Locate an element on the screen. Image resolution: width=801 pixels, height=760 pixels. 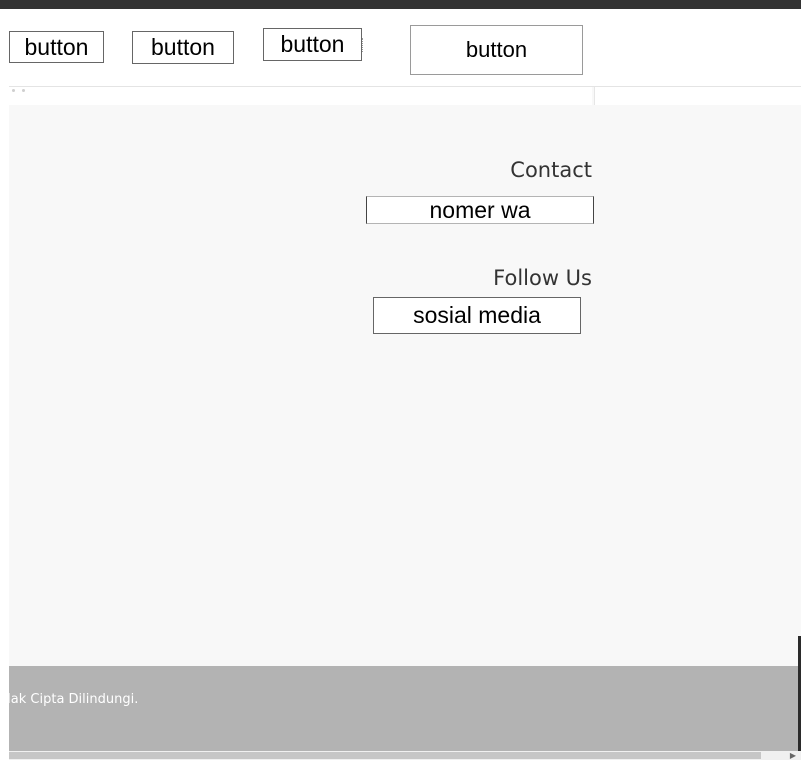
header-sub-strip is located at coordinates (300, 96).